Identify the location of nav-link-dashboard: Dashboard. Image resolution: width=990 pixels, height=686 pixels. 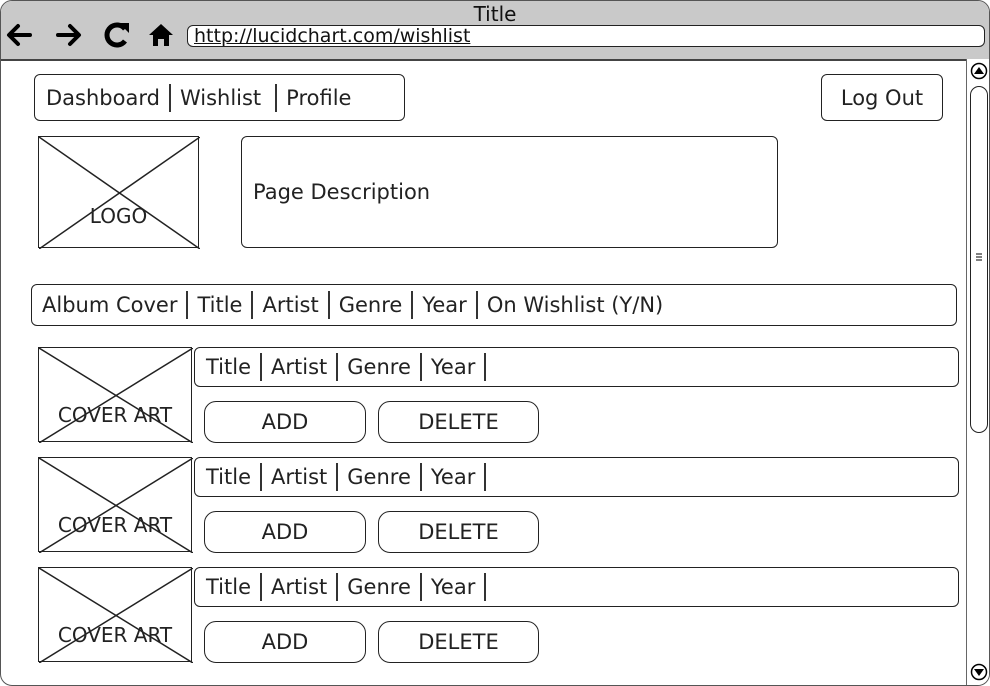
(103, 98).